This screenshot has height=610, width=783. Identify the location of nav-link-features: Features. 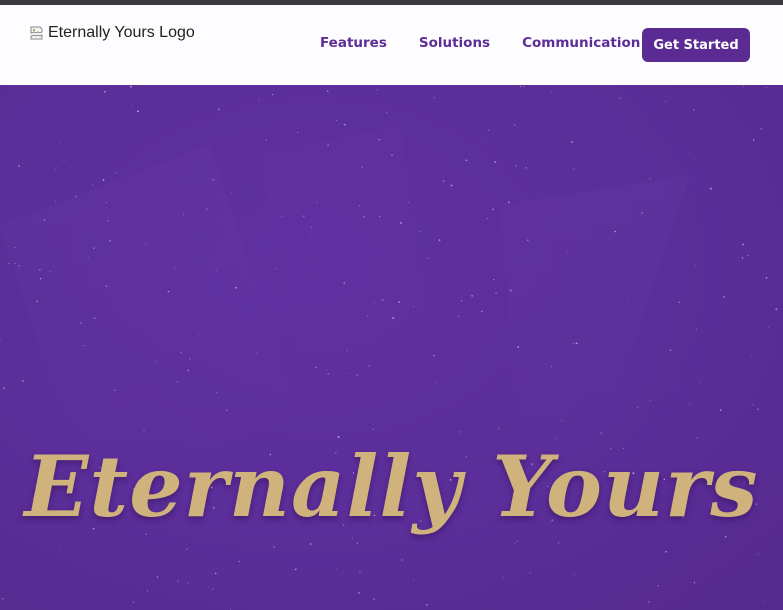
(353, 43).